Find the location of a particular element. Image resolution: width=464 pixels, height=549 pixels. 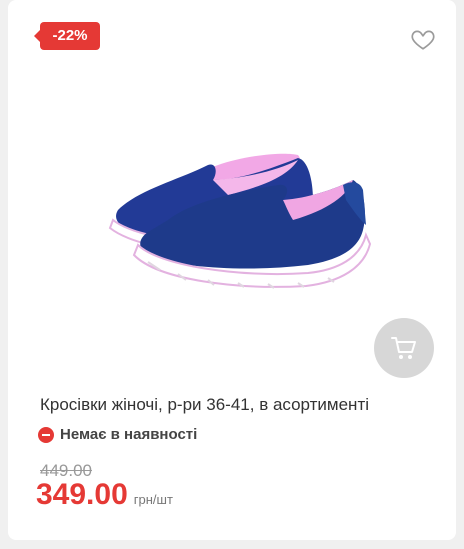

stock-status-text: Немає в наявності is located at coordinates (129, 434).